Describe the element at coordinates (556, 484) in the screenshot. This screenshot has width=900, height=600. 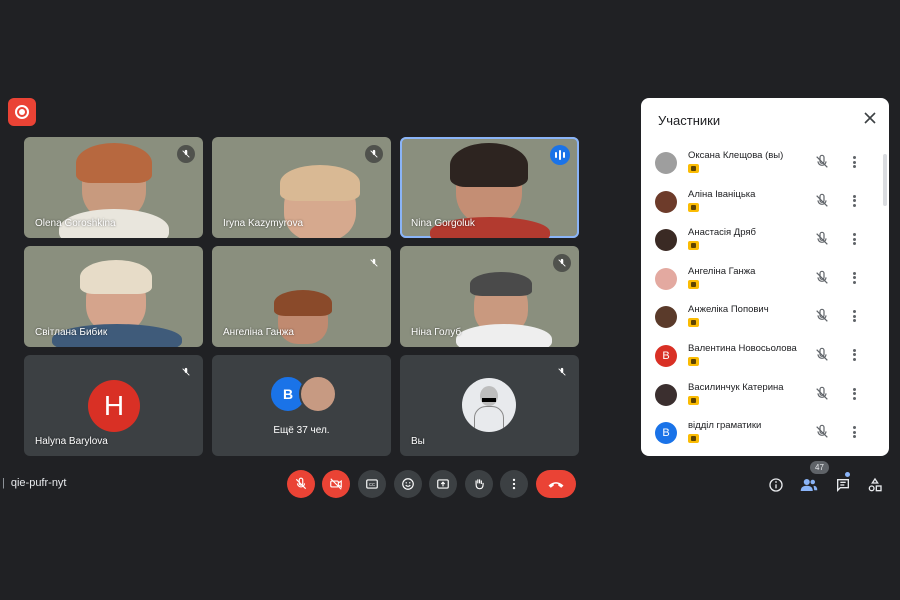
I see `leave-call-button` at that location.